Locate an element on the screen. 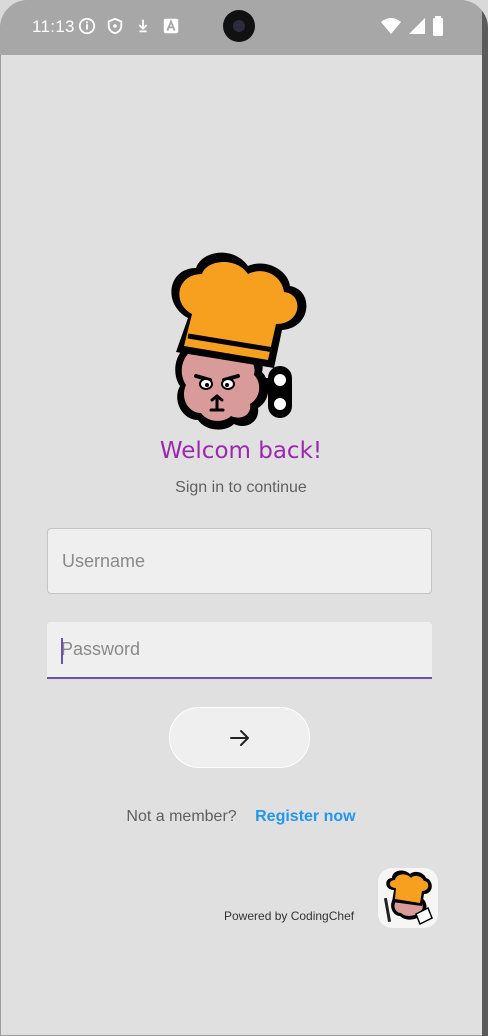  download-icon is located at coordinates (143, 26).